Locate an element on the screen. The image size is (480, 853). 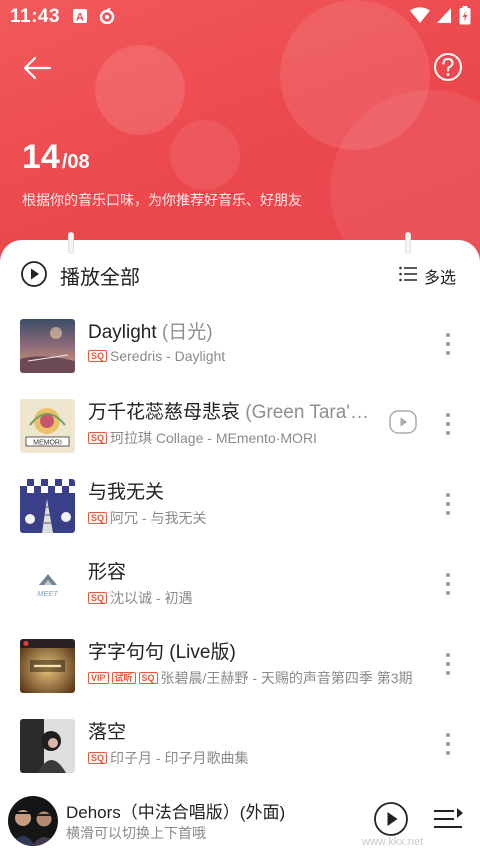
song-title: 与我无关 is located at coordinates (126, 492).